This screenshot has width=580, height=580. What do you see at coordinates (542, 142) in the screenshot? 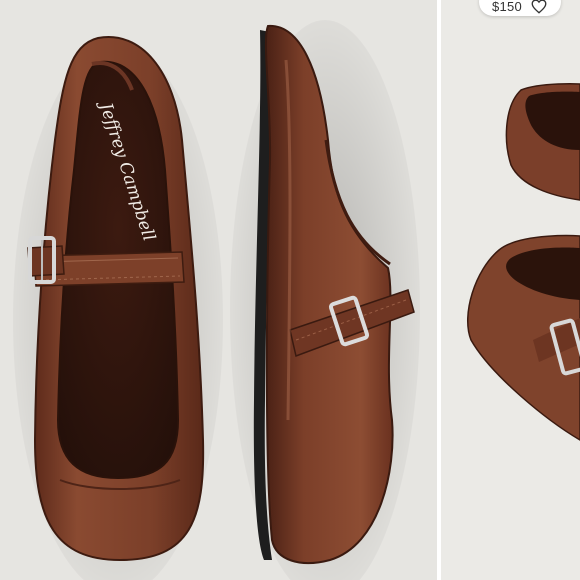
I see `closeup-shoe-top` at bounding box center [542, 142].